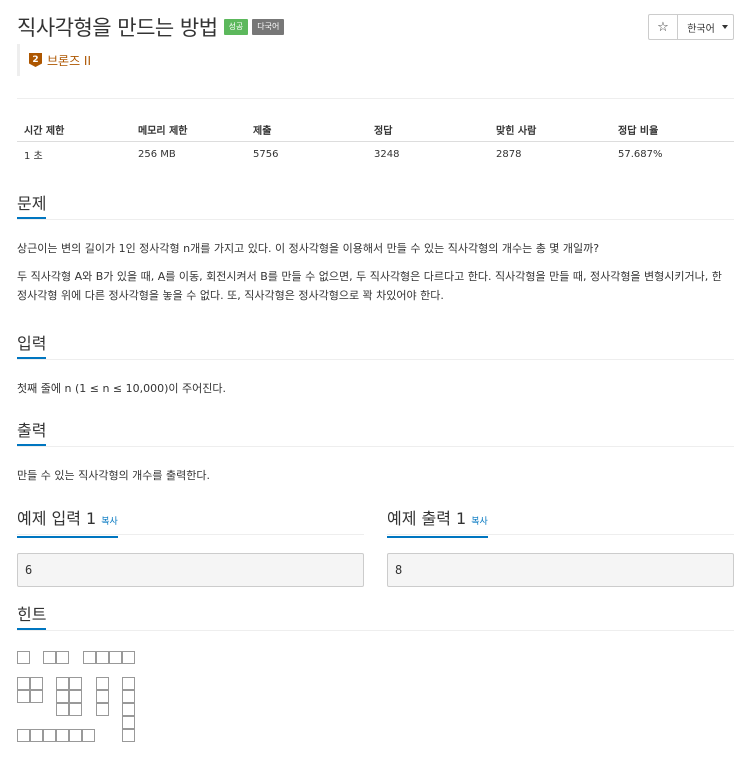 This screenshot has width=750, height=759. Describe the element at coordinates (44, 131) in the screenshot. I see `header-time-limit: 시간 제한` at that location.